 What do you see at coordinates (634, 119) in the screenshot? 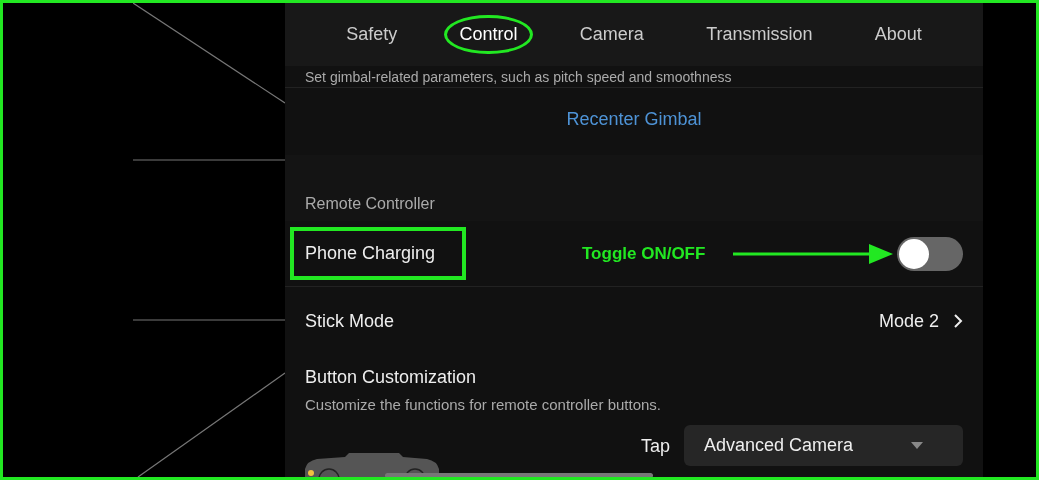
I see `recenter-gimbal-link: Recenter Gimbal` at bounding box center [634, 119].